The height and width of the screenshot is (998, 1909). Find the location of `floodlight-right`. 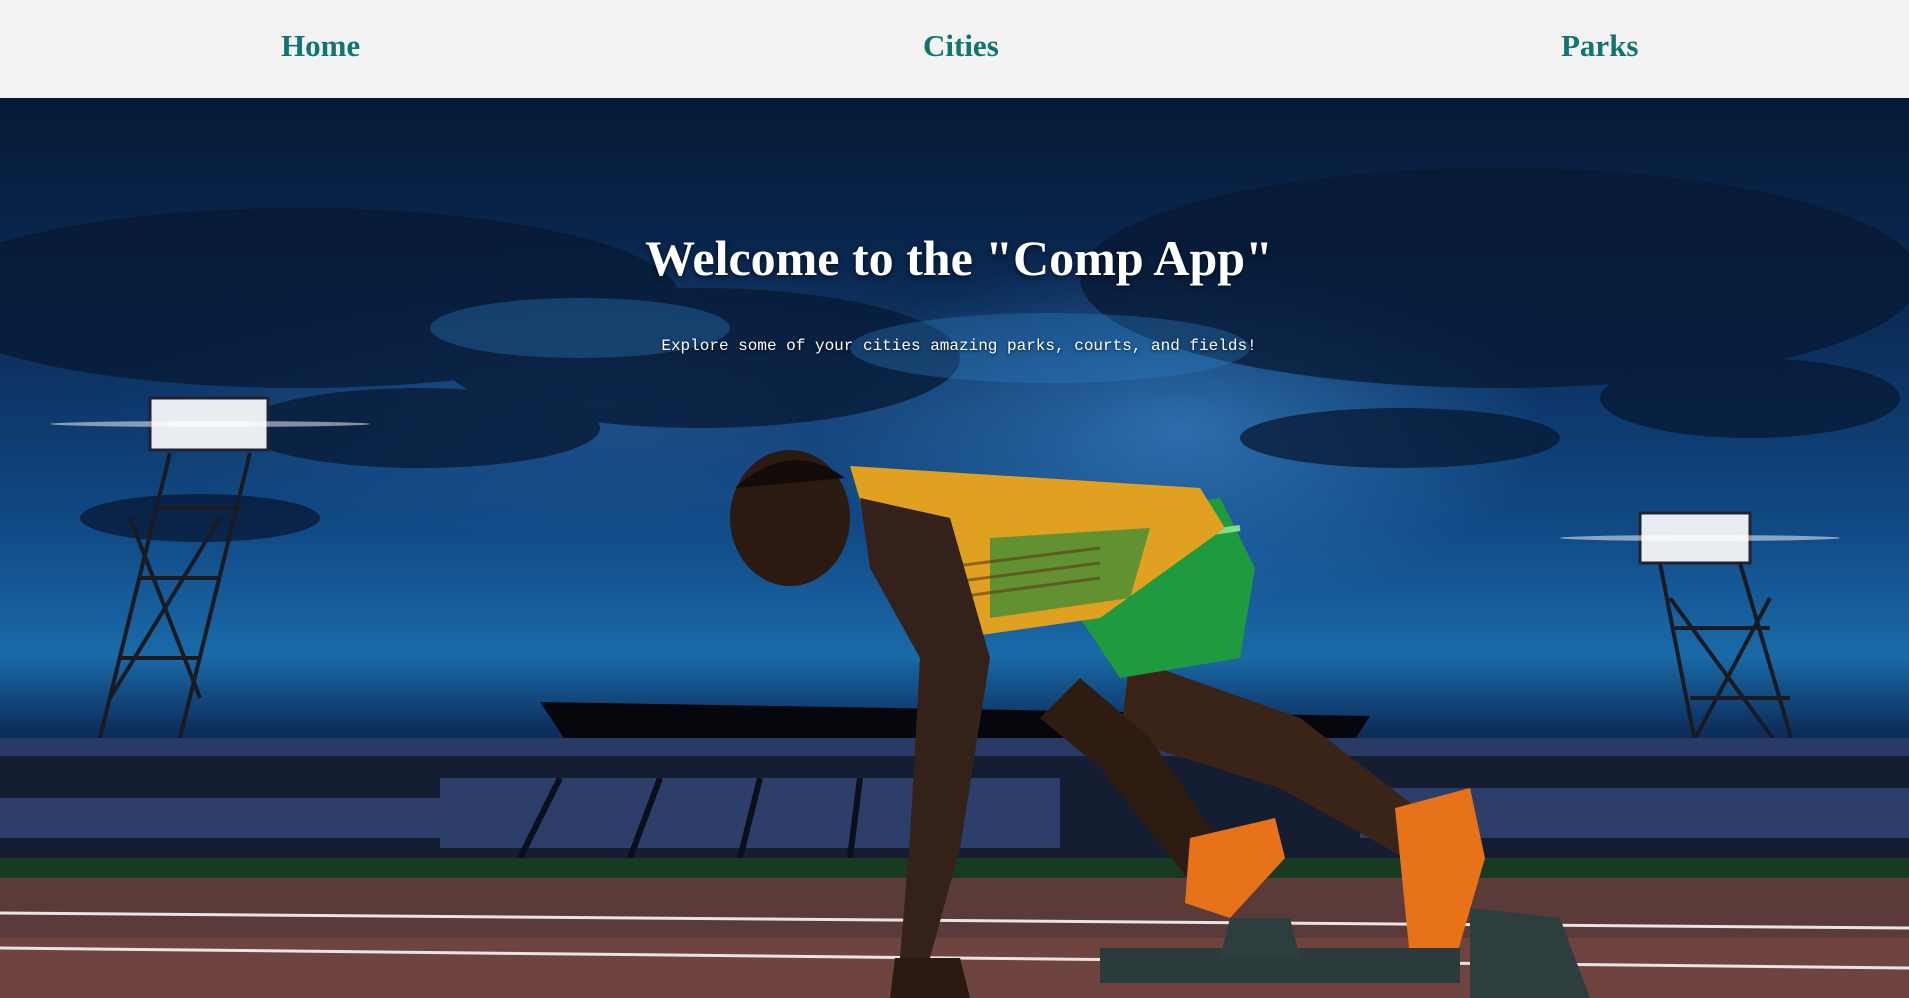

floodlight-right is located at coordinates (1700, 640).